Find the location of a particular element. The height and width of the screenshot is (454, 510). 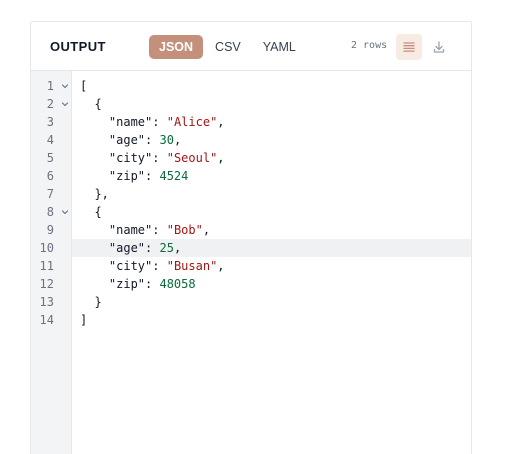

line-number-row: 11 is located at coordinates (51, 266).